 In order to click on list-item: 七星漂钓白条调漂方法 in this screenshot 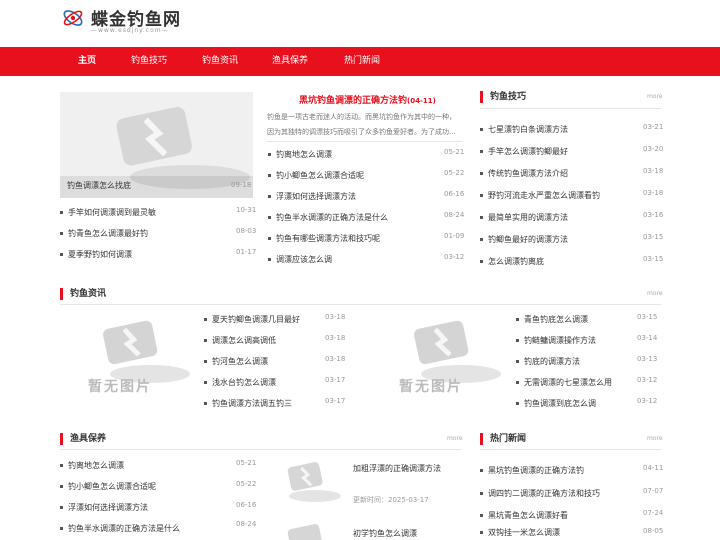, I will do `click(524, 130)`.